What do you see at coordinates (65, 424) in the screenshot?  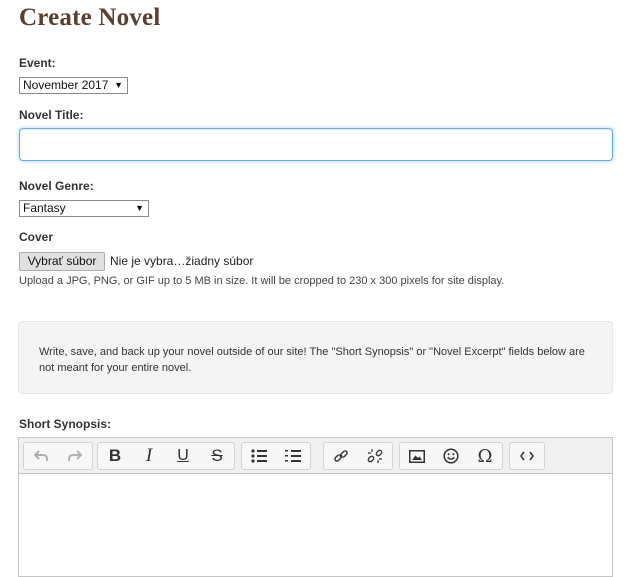 I see `short-synopsis-label: Short Synopsis:` at bounding box center [65, 424].